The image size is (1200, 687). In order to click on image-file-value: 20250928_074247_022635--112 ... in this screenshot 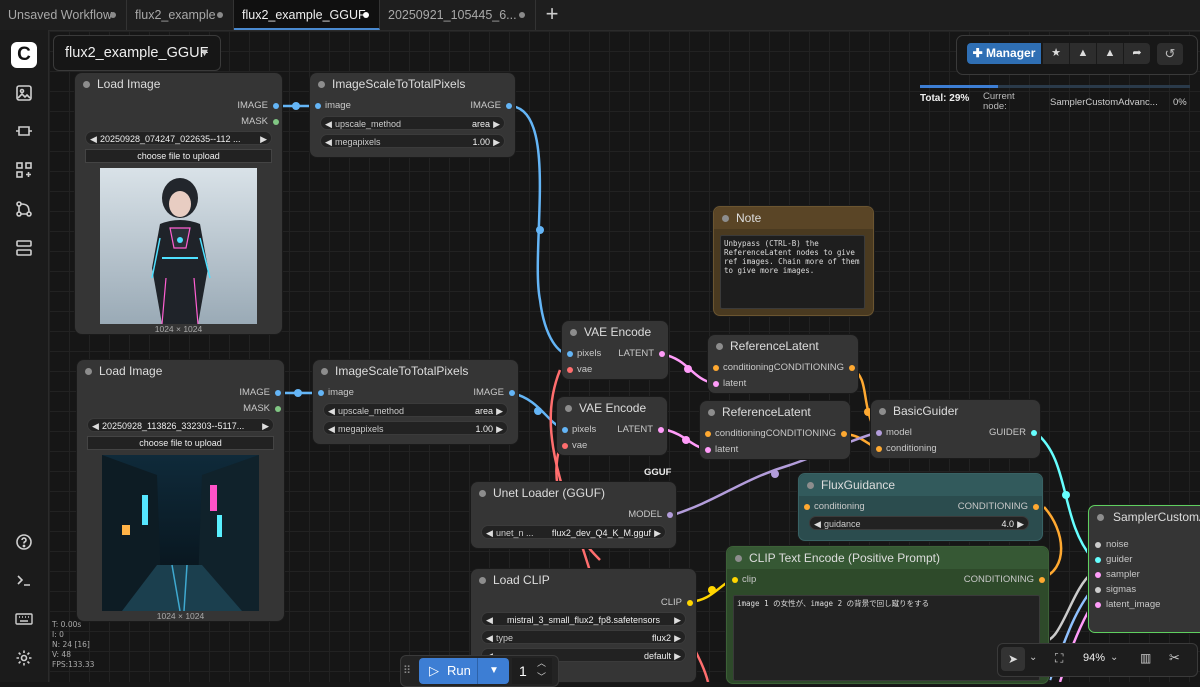, I will do `click(170, 139)`.